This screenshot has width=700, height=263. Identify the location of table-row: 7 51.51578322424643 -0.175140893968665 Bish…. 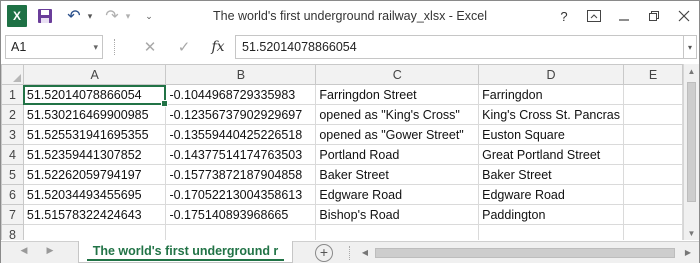
(342, 214).